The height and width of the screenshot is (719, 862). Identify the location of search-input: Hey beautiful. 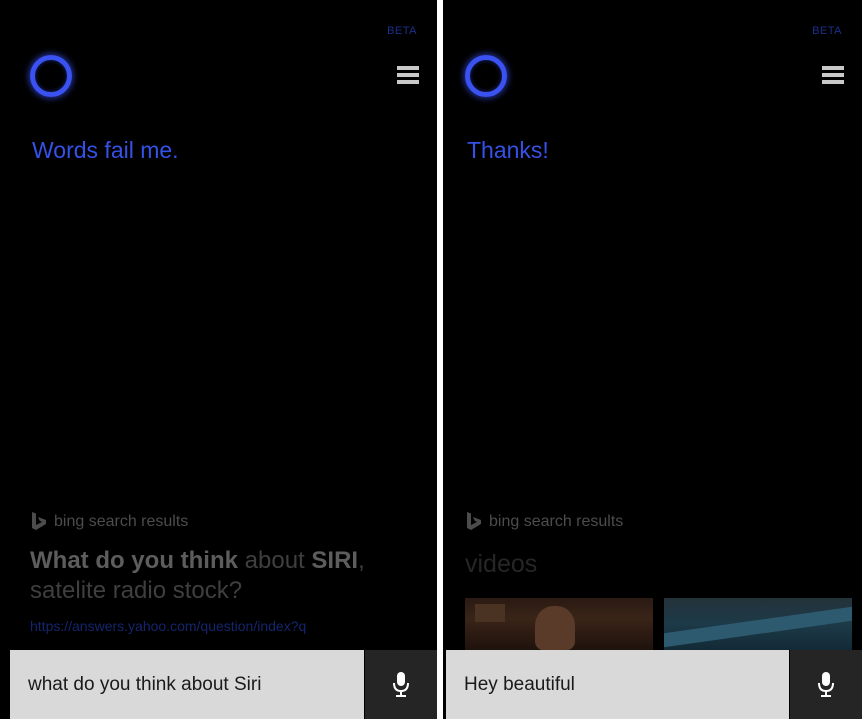
(617, 684).